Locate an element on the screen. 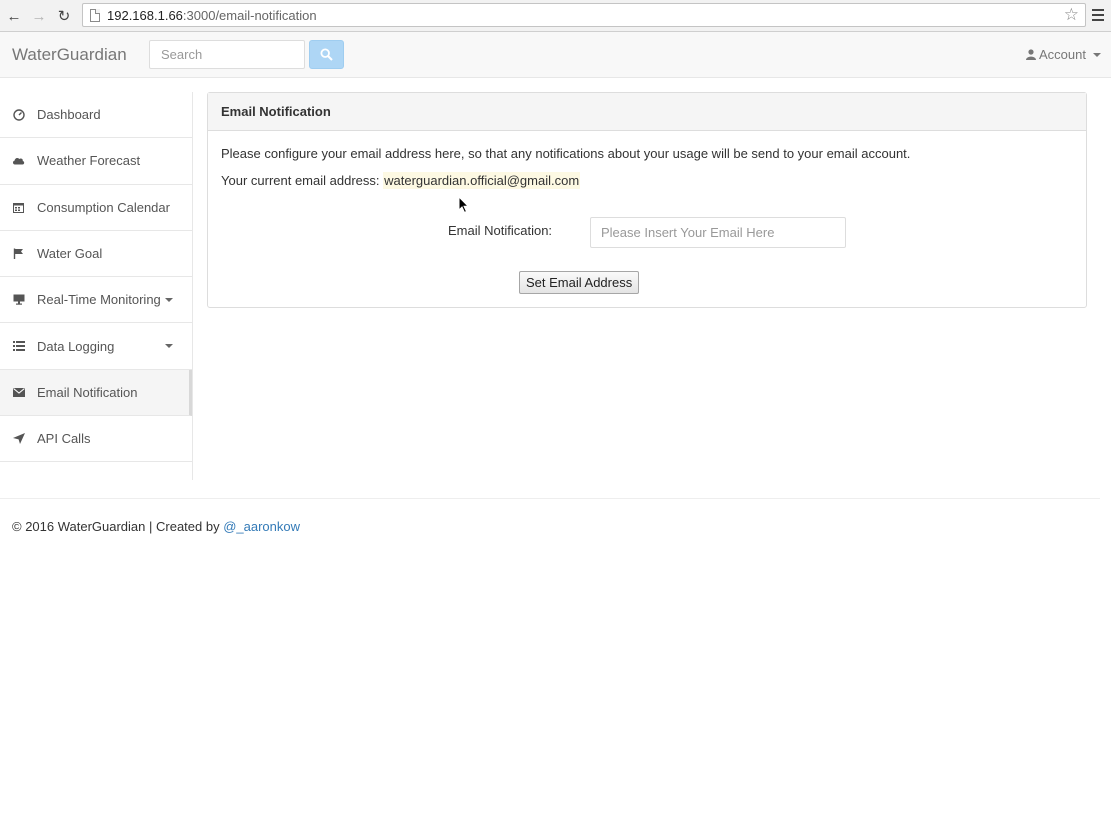  sidebar-item-label: Weather Forecast is located at coordinates (89, 161).